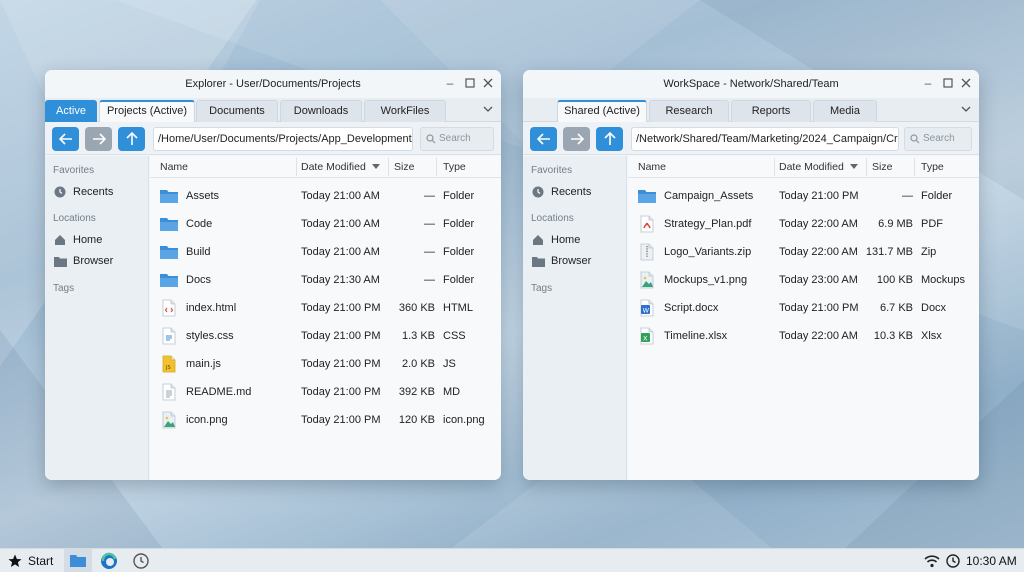  I want to click on taskbar-clock-app, so click(141, 561).